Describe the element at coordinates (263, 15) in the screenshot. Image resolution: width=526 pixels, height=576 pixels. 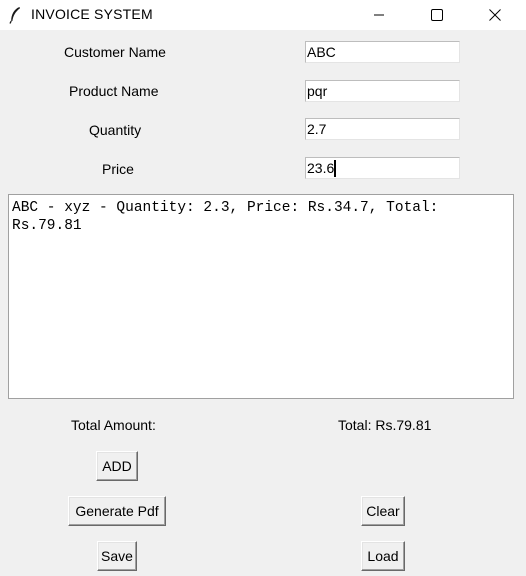
I see `title-bar: INVOICE SYSTEM` at that location.